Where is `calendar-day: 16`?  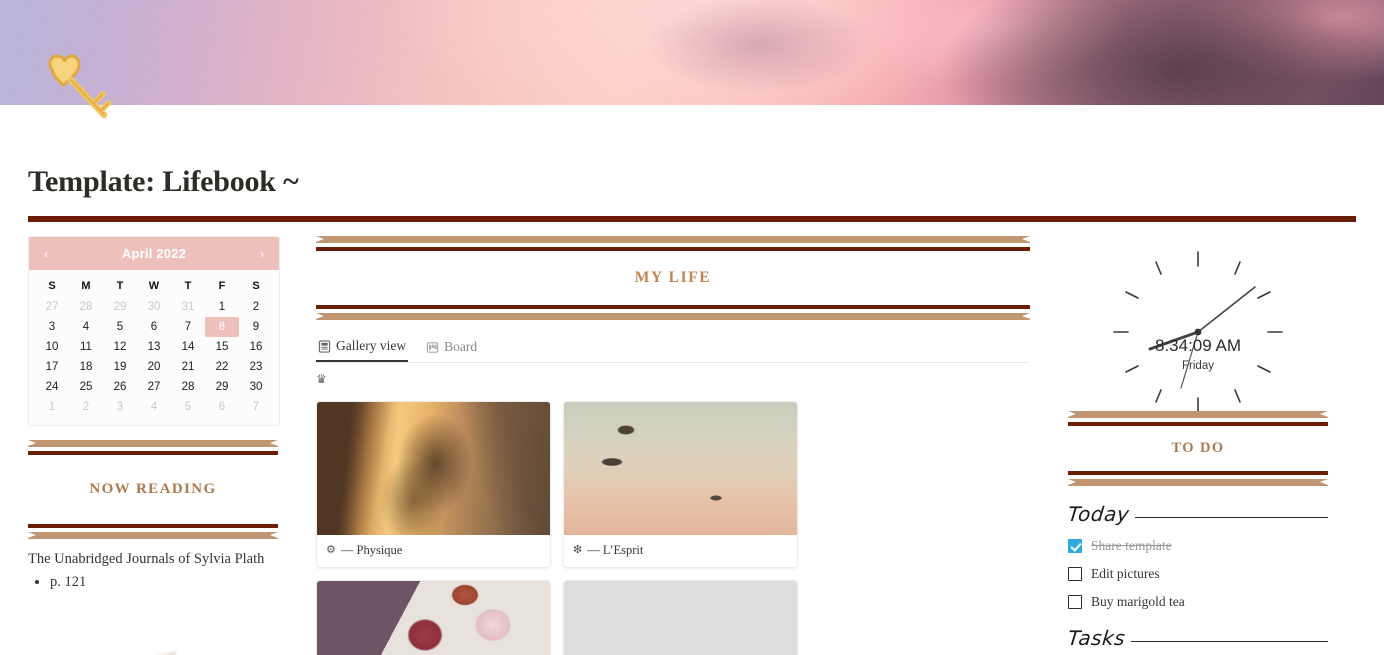
calendar-day: 16 is located at coordinates (256, 347).